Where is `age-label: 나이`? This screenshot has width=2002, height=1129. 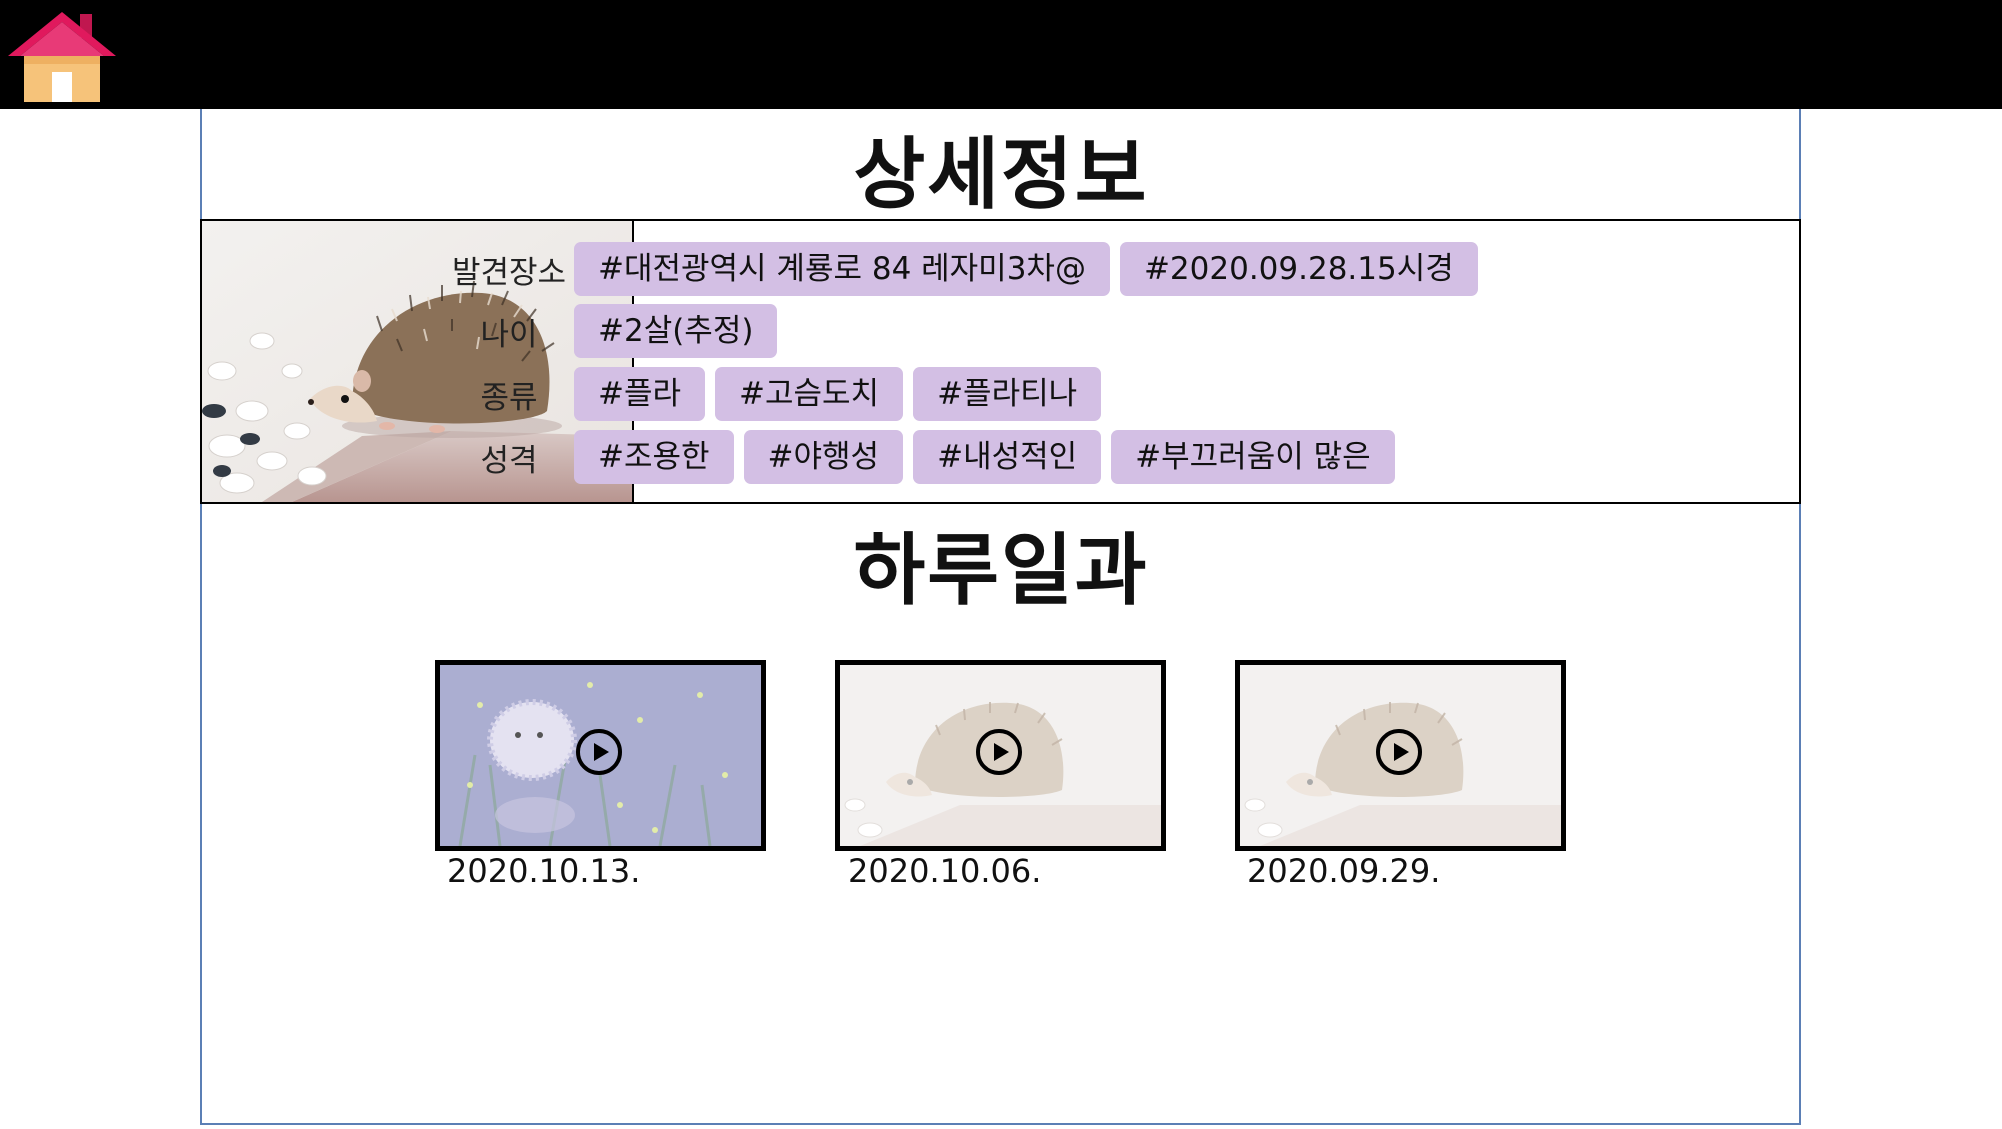 age-label: 나이 is located at coordinates (509, 334).